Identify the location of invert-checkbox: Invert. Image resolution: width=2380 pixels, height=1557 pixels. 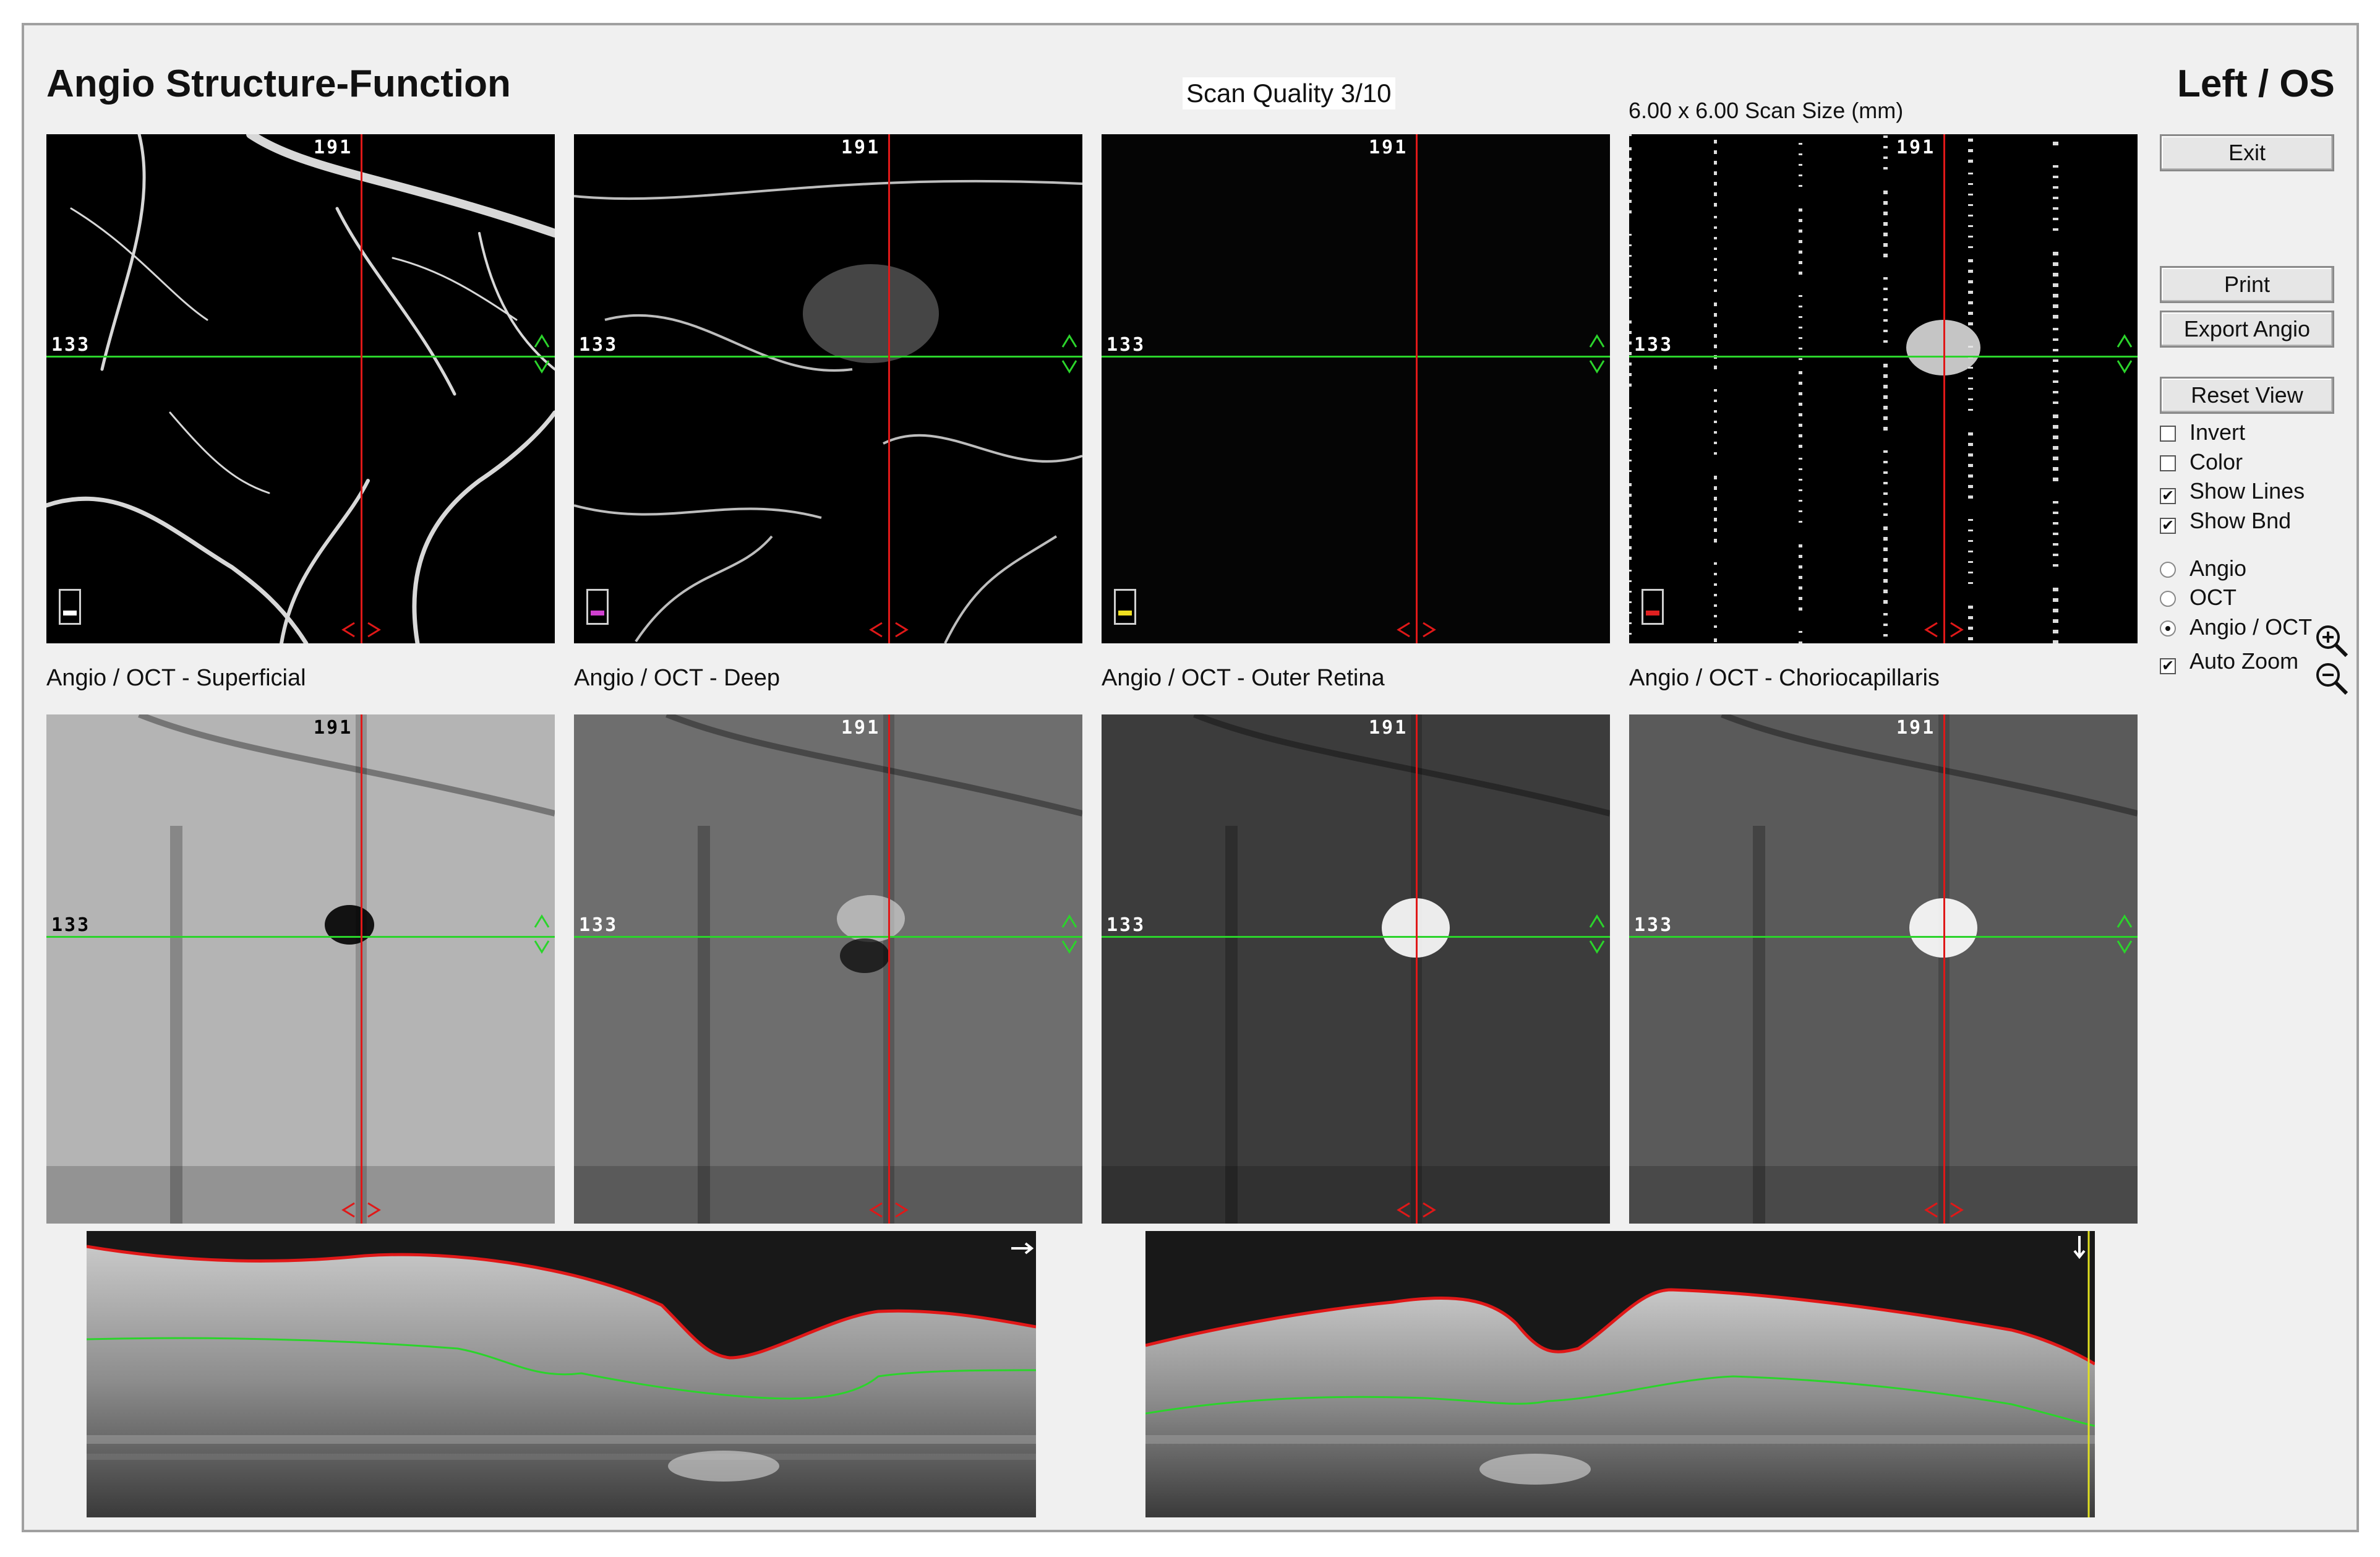
(2202, 432).